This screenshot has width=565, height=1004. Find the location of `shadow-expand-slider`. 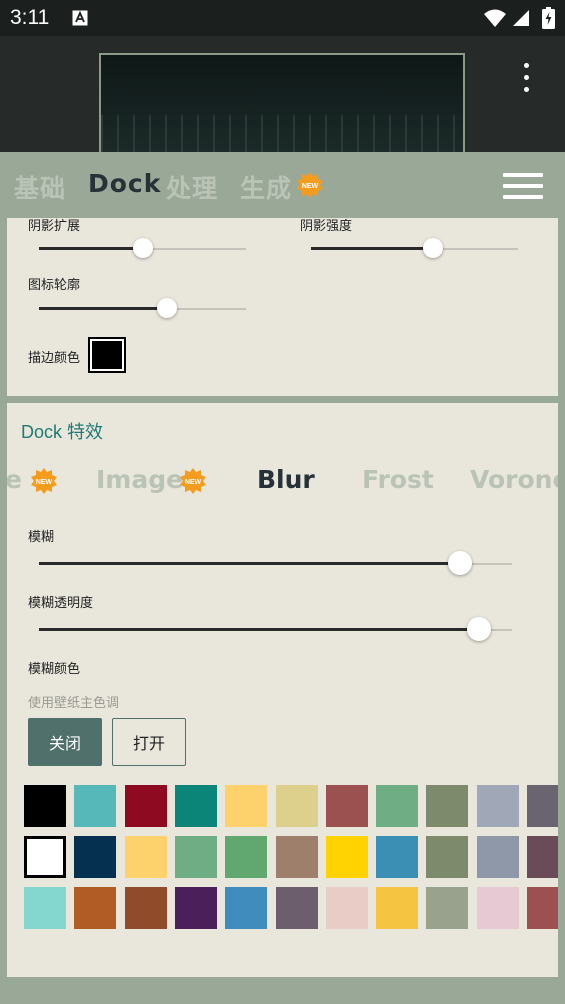

shadow-expand-slider is located at coordinates (142, 248).